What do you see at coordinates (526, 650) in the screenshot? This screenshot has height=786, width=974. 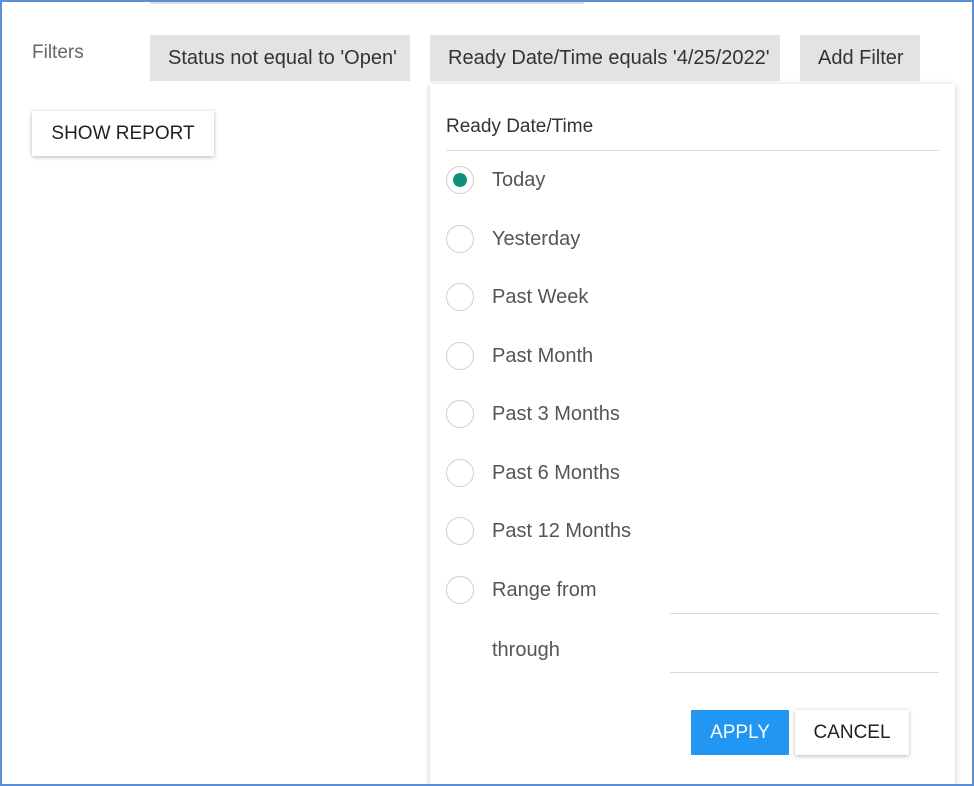 I see `through-label: through` at bounding box center [526, 650].